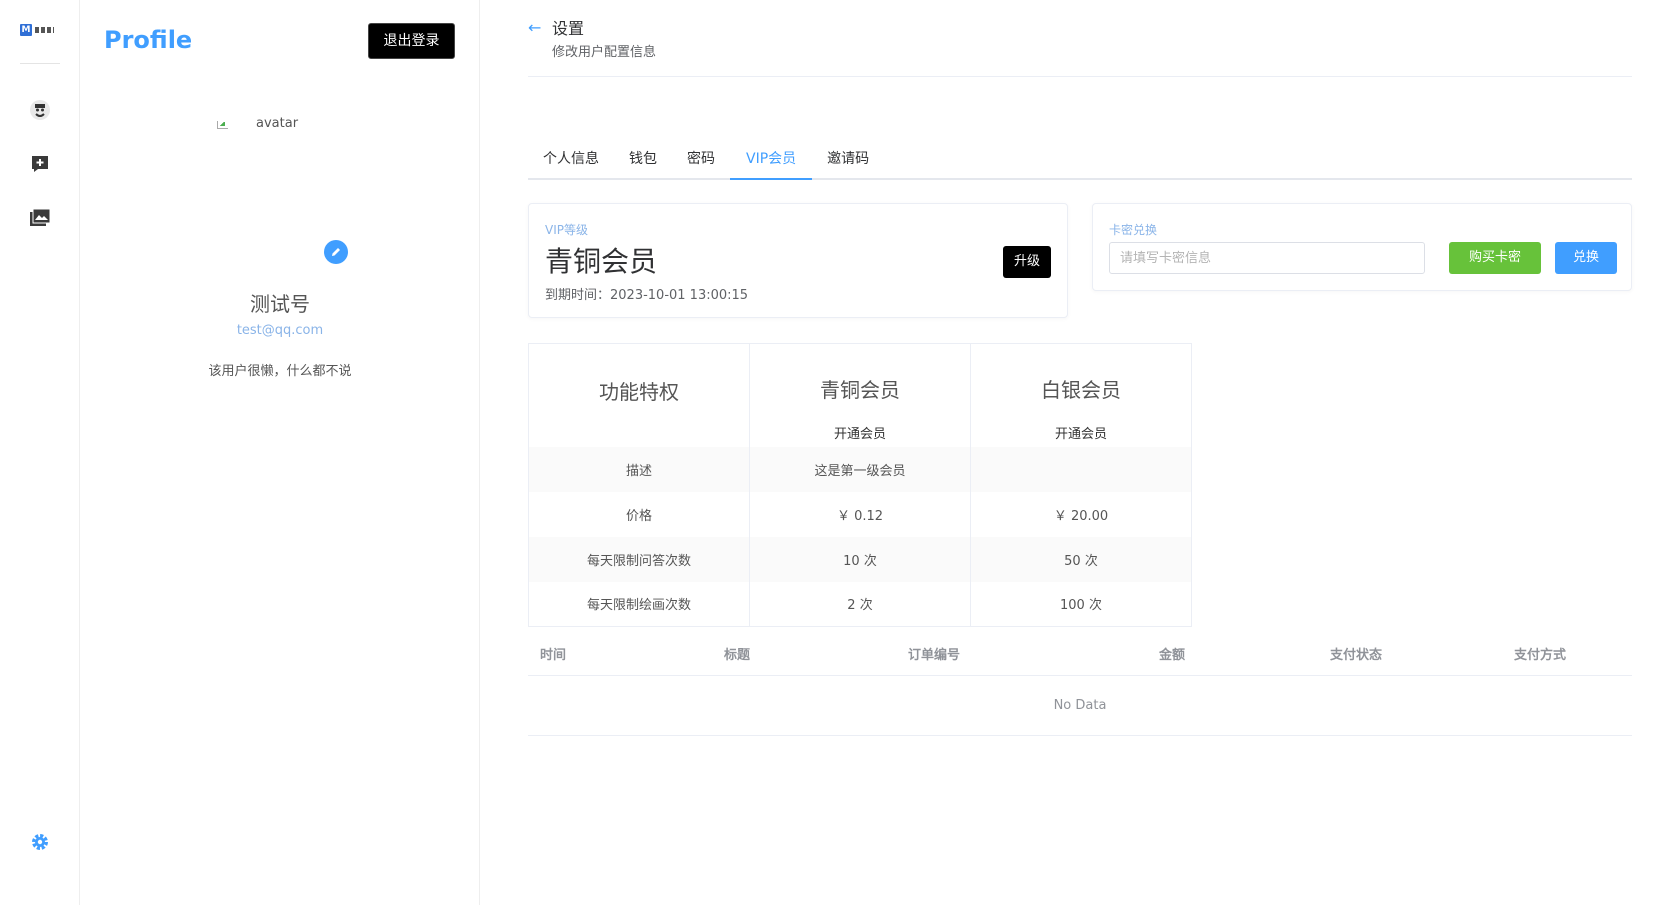 The height and width of the screenshot is (905, 1680). I want to click on avatar-robot-icon, so click(40, 110).